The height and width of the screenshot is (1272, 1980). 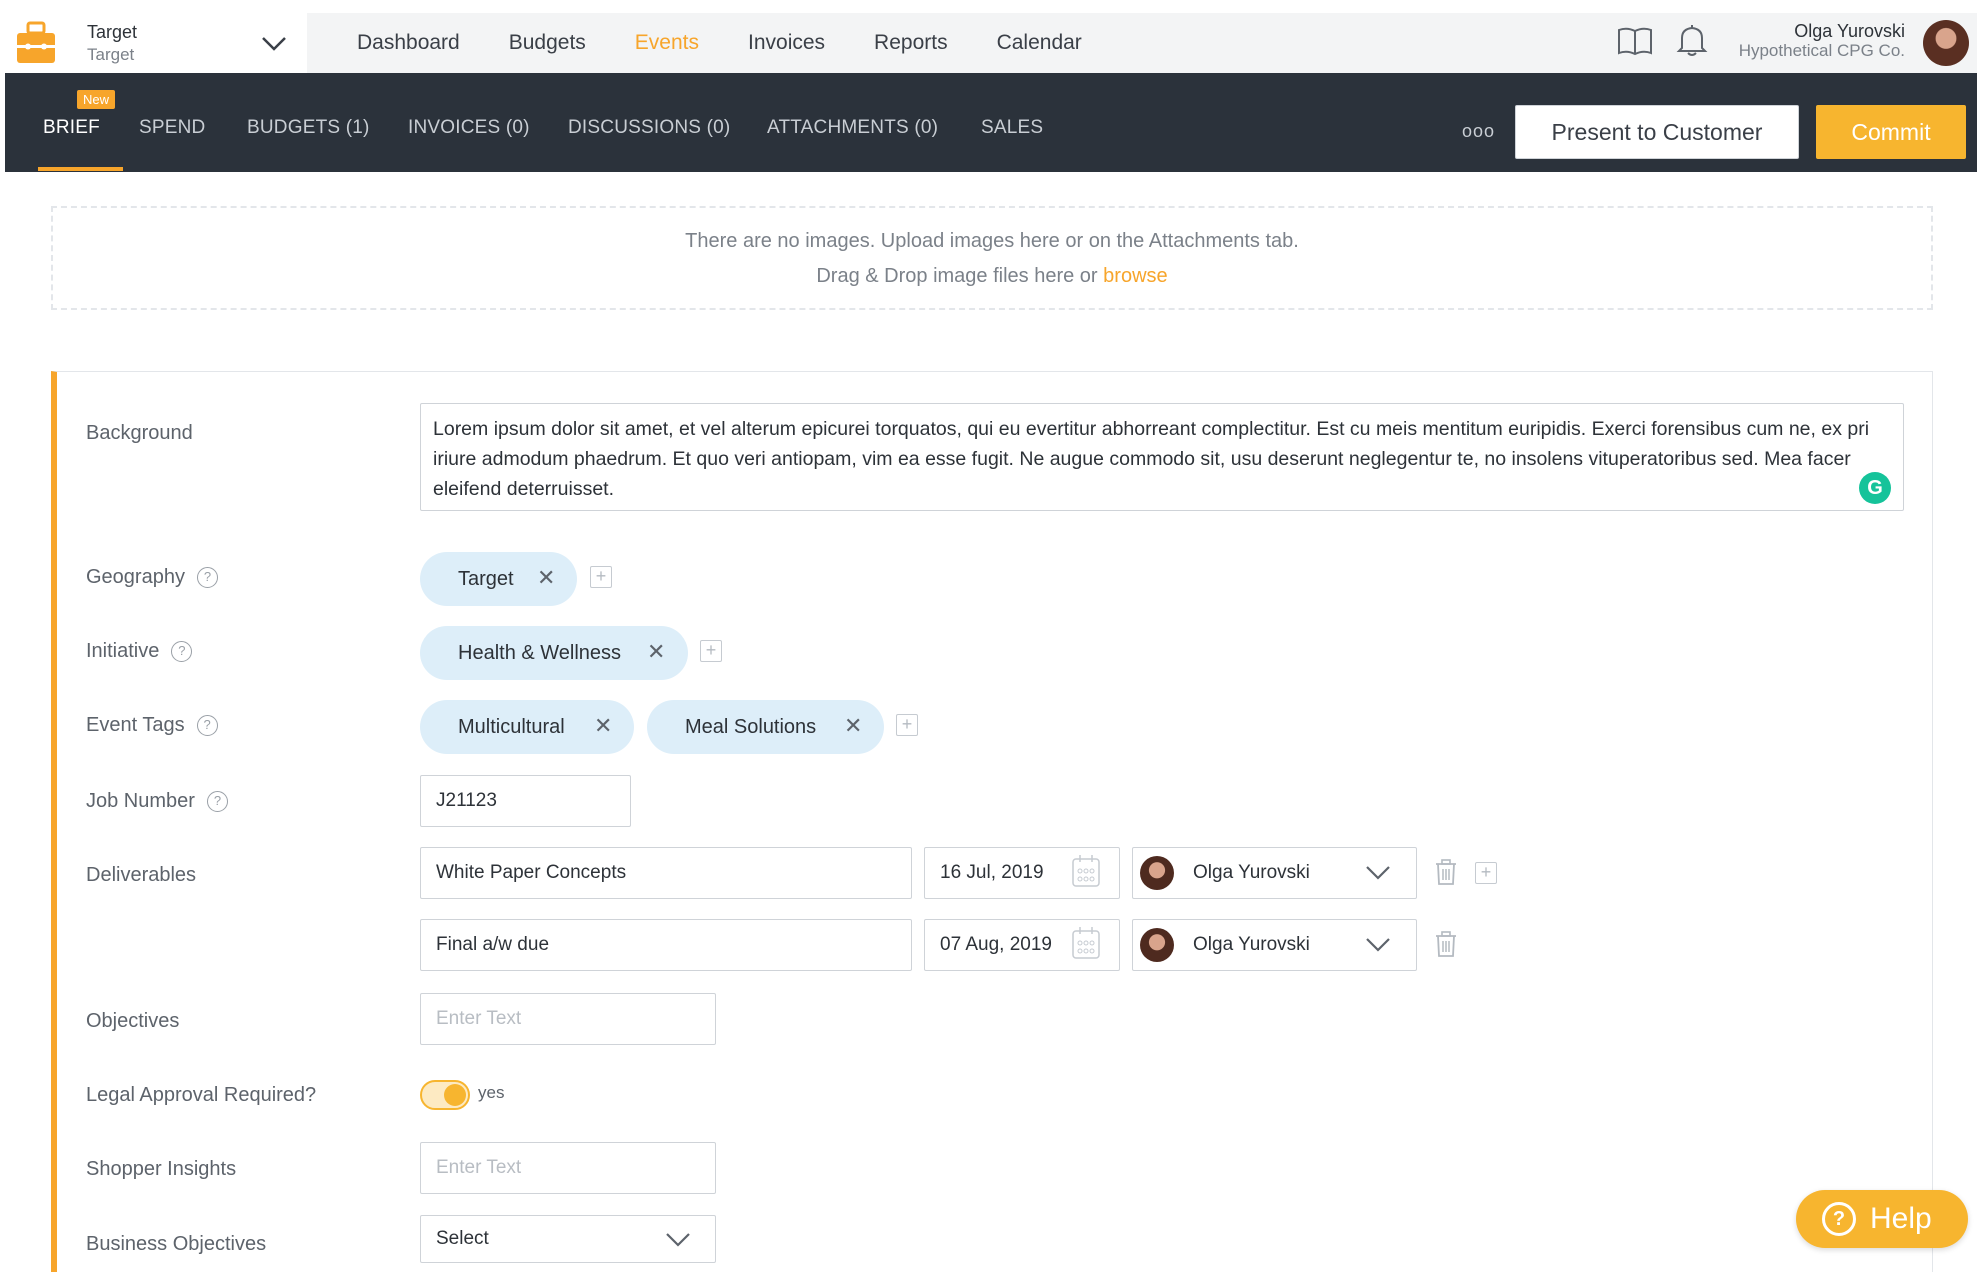 What do you see at coordinates (36, 42) in the screenshot?
I see `briefcase-logo-icon` at bounding box center [36, 42].